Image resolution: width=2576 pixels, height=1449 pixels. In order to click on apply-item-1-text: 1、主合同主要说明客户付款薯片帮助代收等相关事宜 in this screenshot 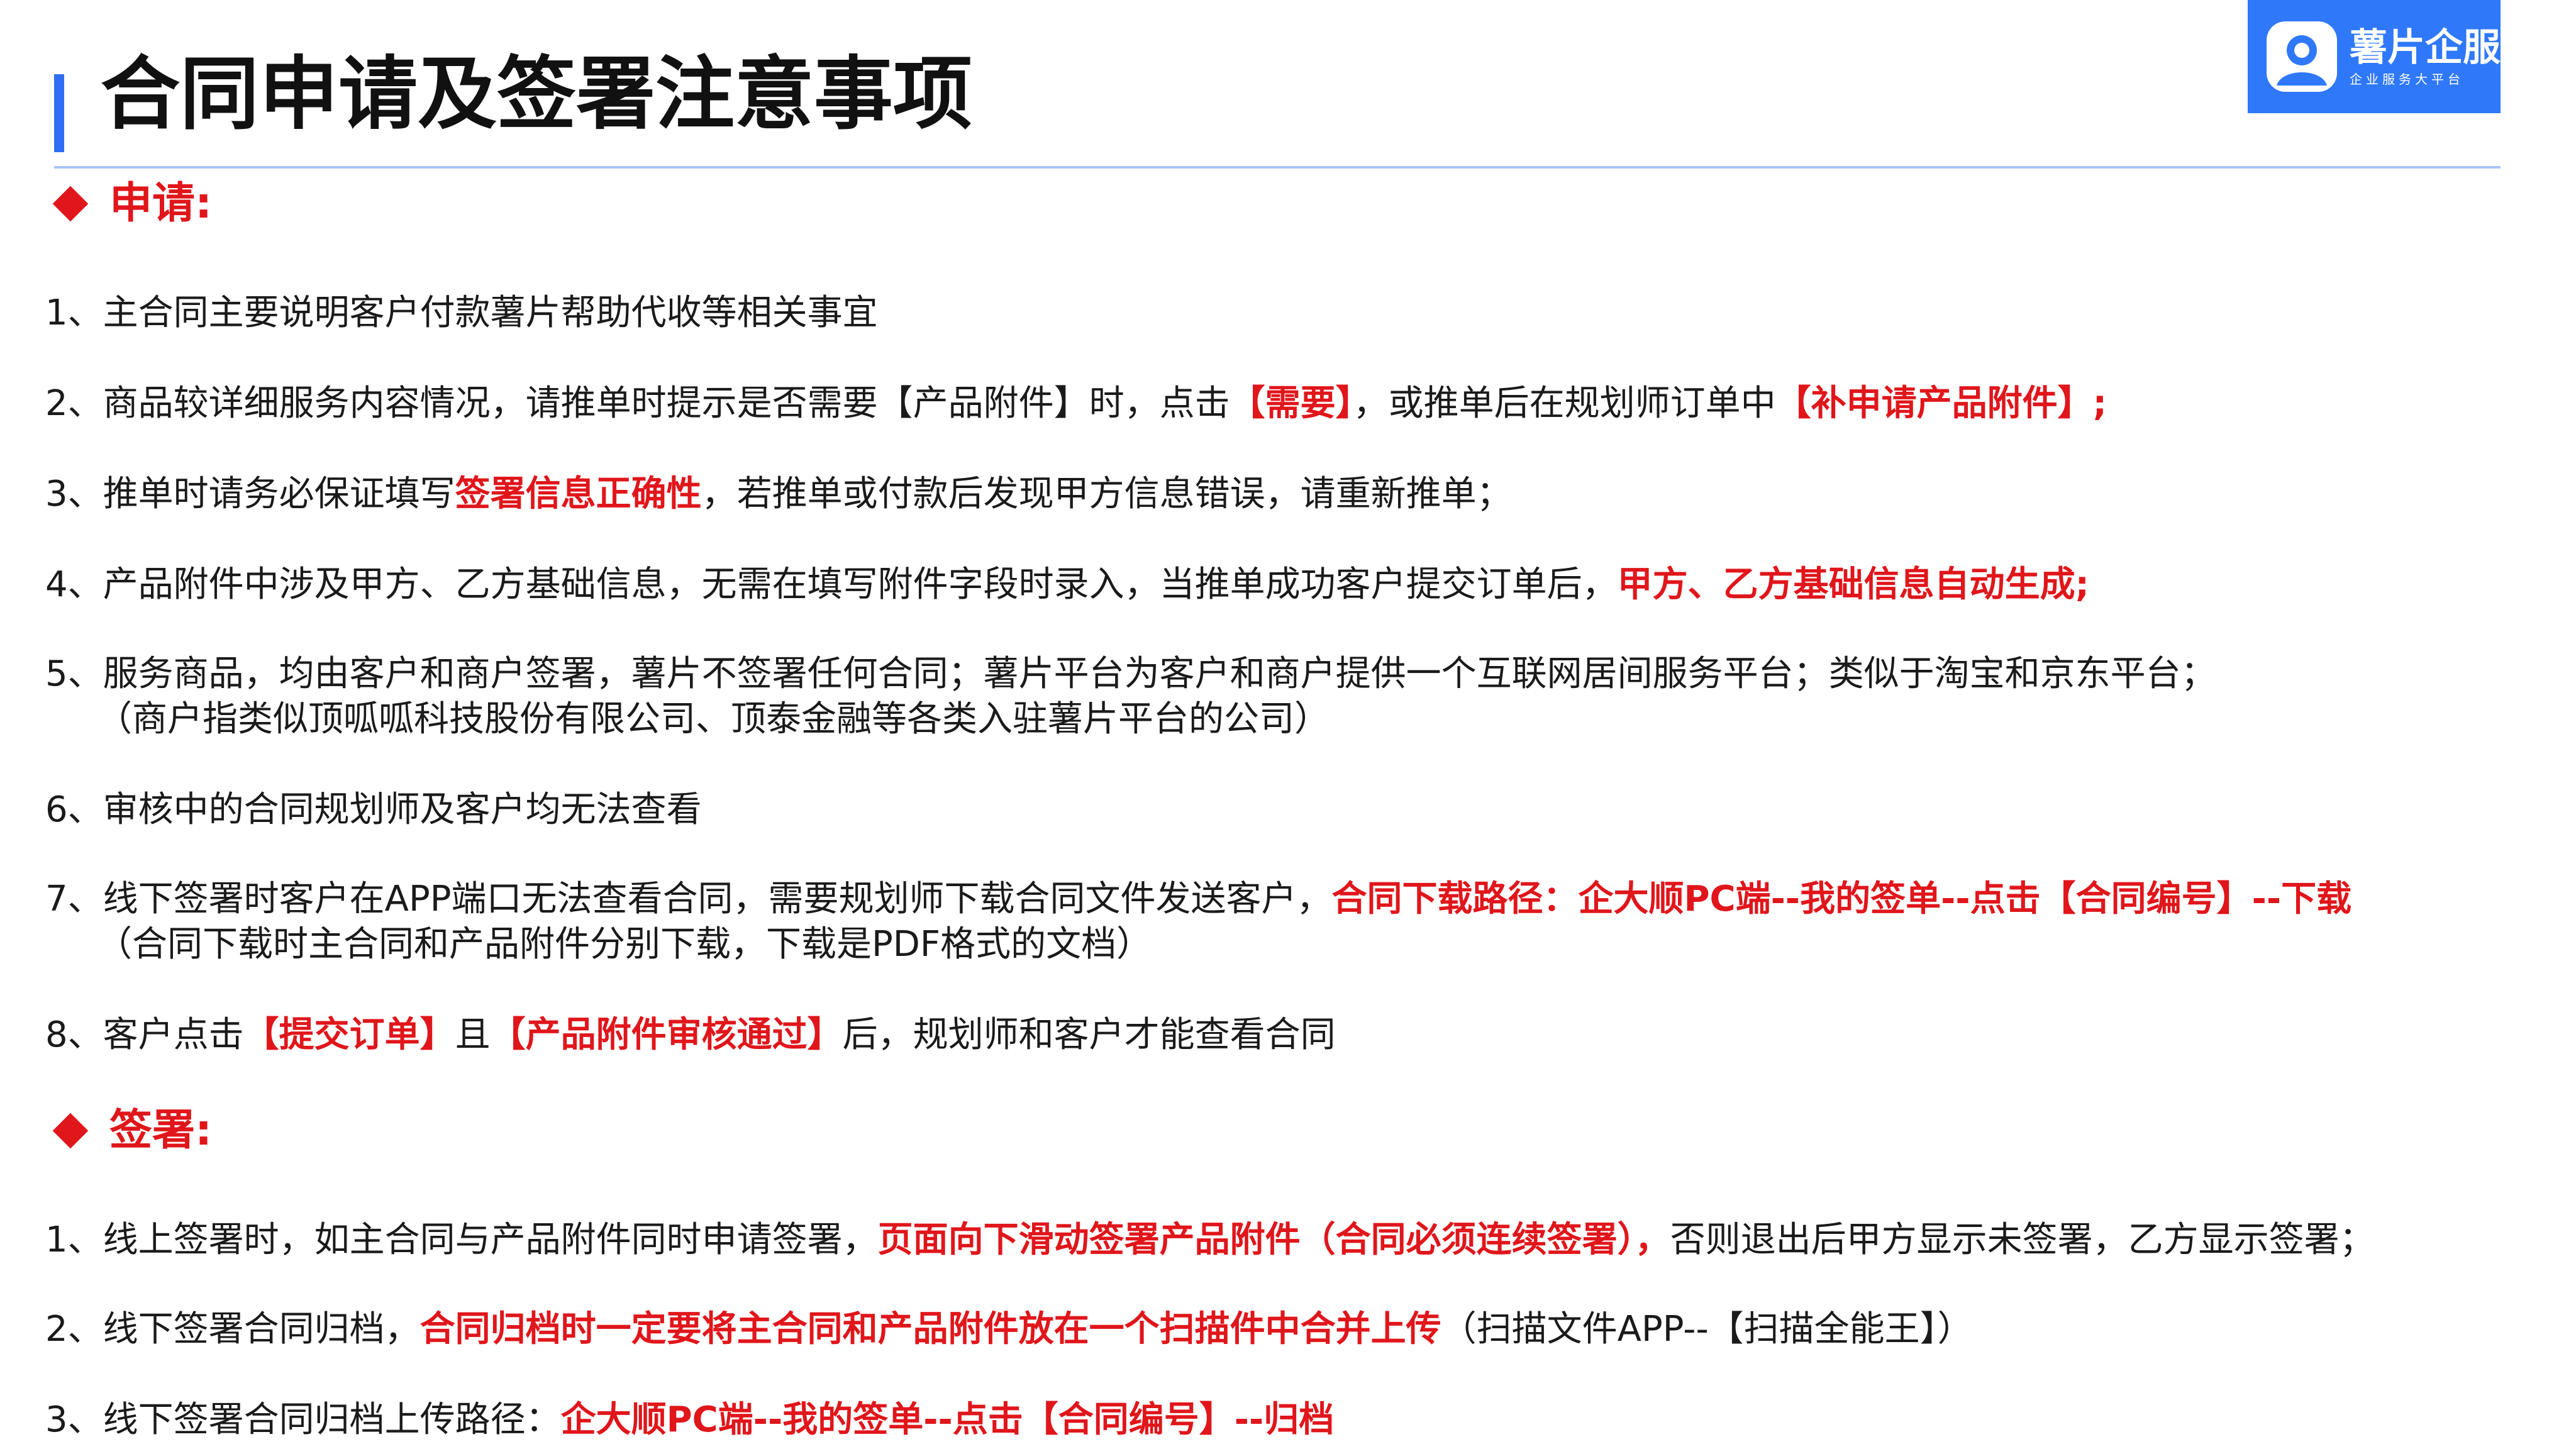, I will do `click(461, 312)`.